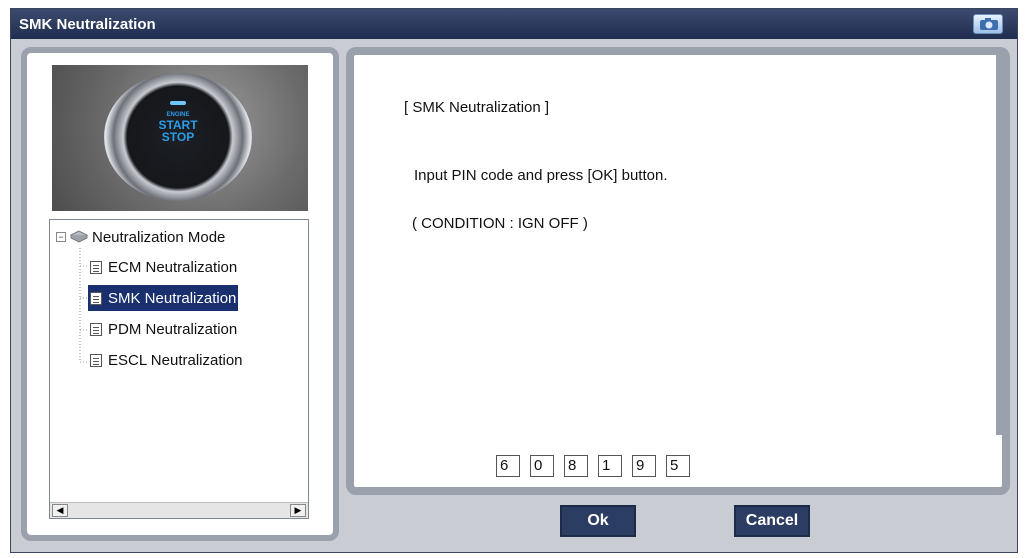 The image size is (1028, 558). Describe the element at coordinates (79, 236) in the screenshot. I see `folder-icon` at that location.